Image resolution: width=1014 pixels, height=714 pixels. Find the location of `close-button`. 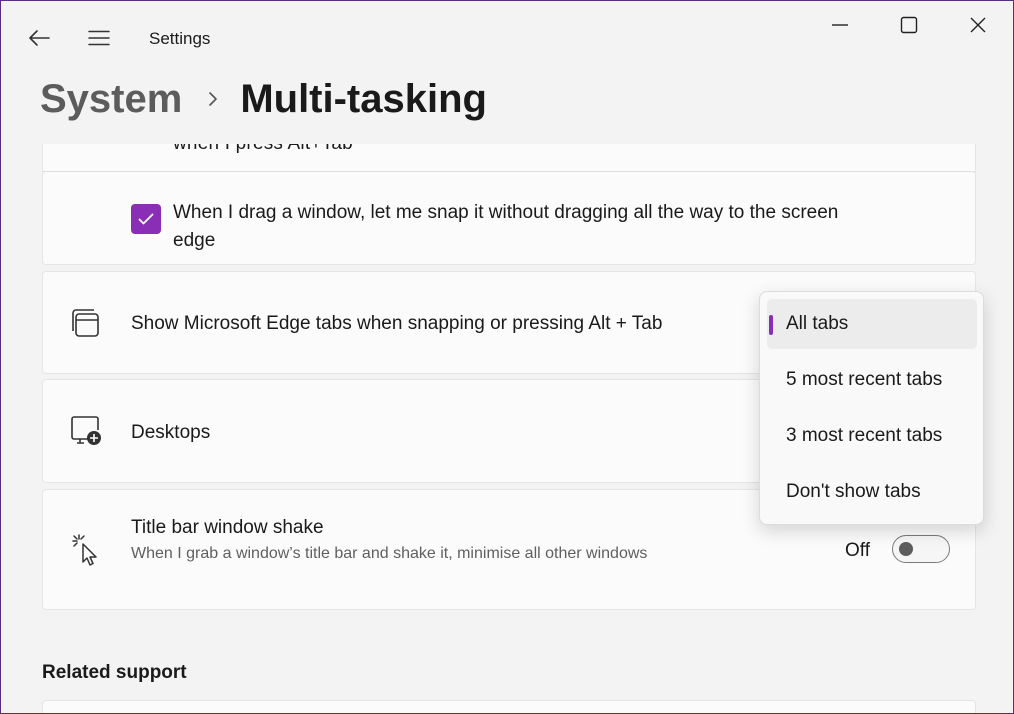

close-button is located at coordinates (978, 25).